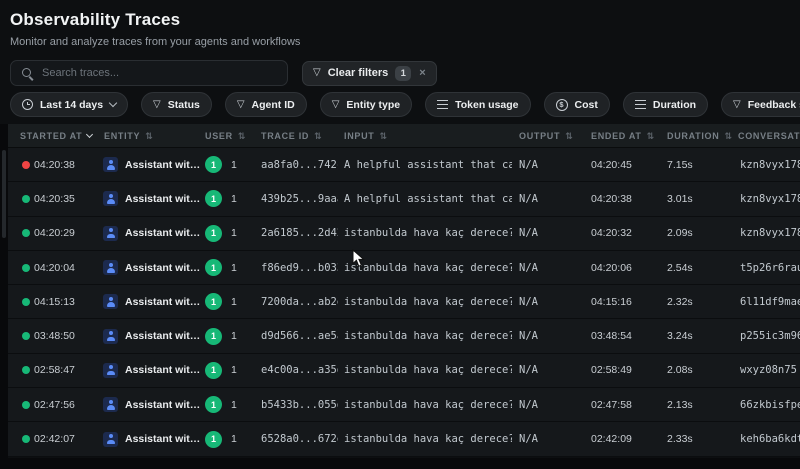  I want to click on vertical-scrollbar, so click(4, 296).